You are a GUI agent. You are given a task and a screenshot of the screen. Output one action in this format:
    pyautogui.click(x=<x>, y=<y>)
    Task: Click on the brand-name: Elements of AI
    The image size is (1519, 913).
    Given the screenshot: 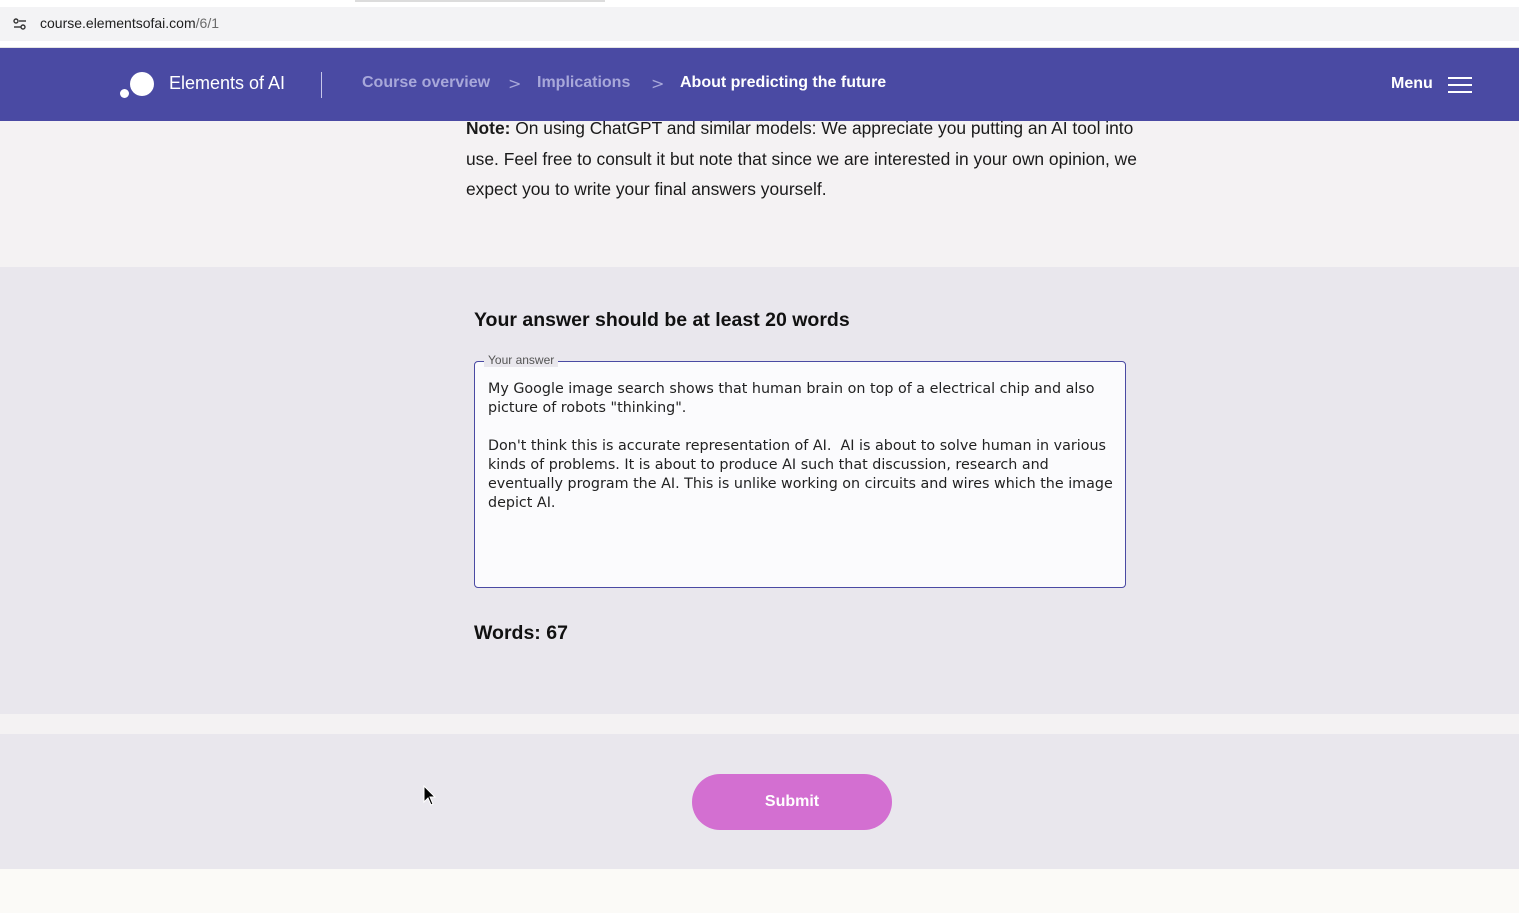 What is the action you would take?
    pyautogui.click(x=227, y=83)
    